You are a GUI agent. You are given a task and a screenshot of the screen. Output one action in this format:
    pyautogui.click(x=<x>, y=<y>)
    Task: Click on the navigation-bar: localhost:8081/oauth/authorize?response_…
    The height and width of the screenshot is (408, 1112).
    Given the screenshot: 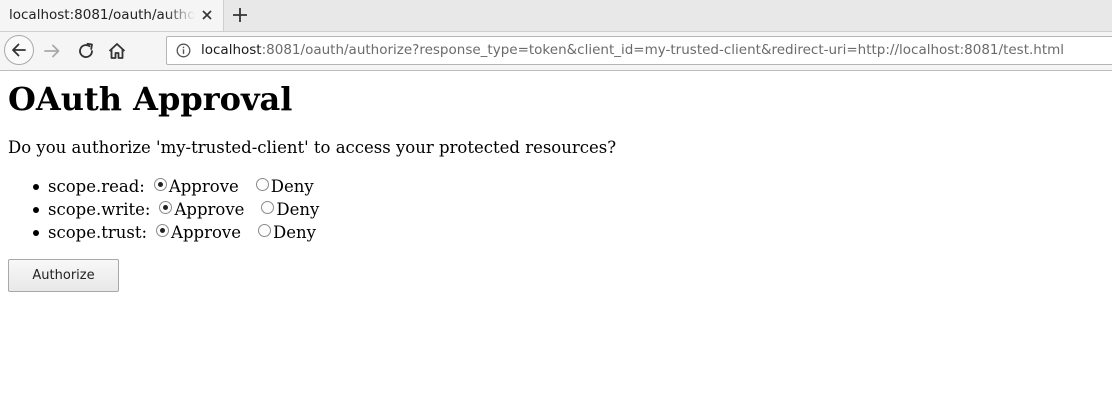 What is the action you would take?
    pyautogui.click(x=556, y=51)
    